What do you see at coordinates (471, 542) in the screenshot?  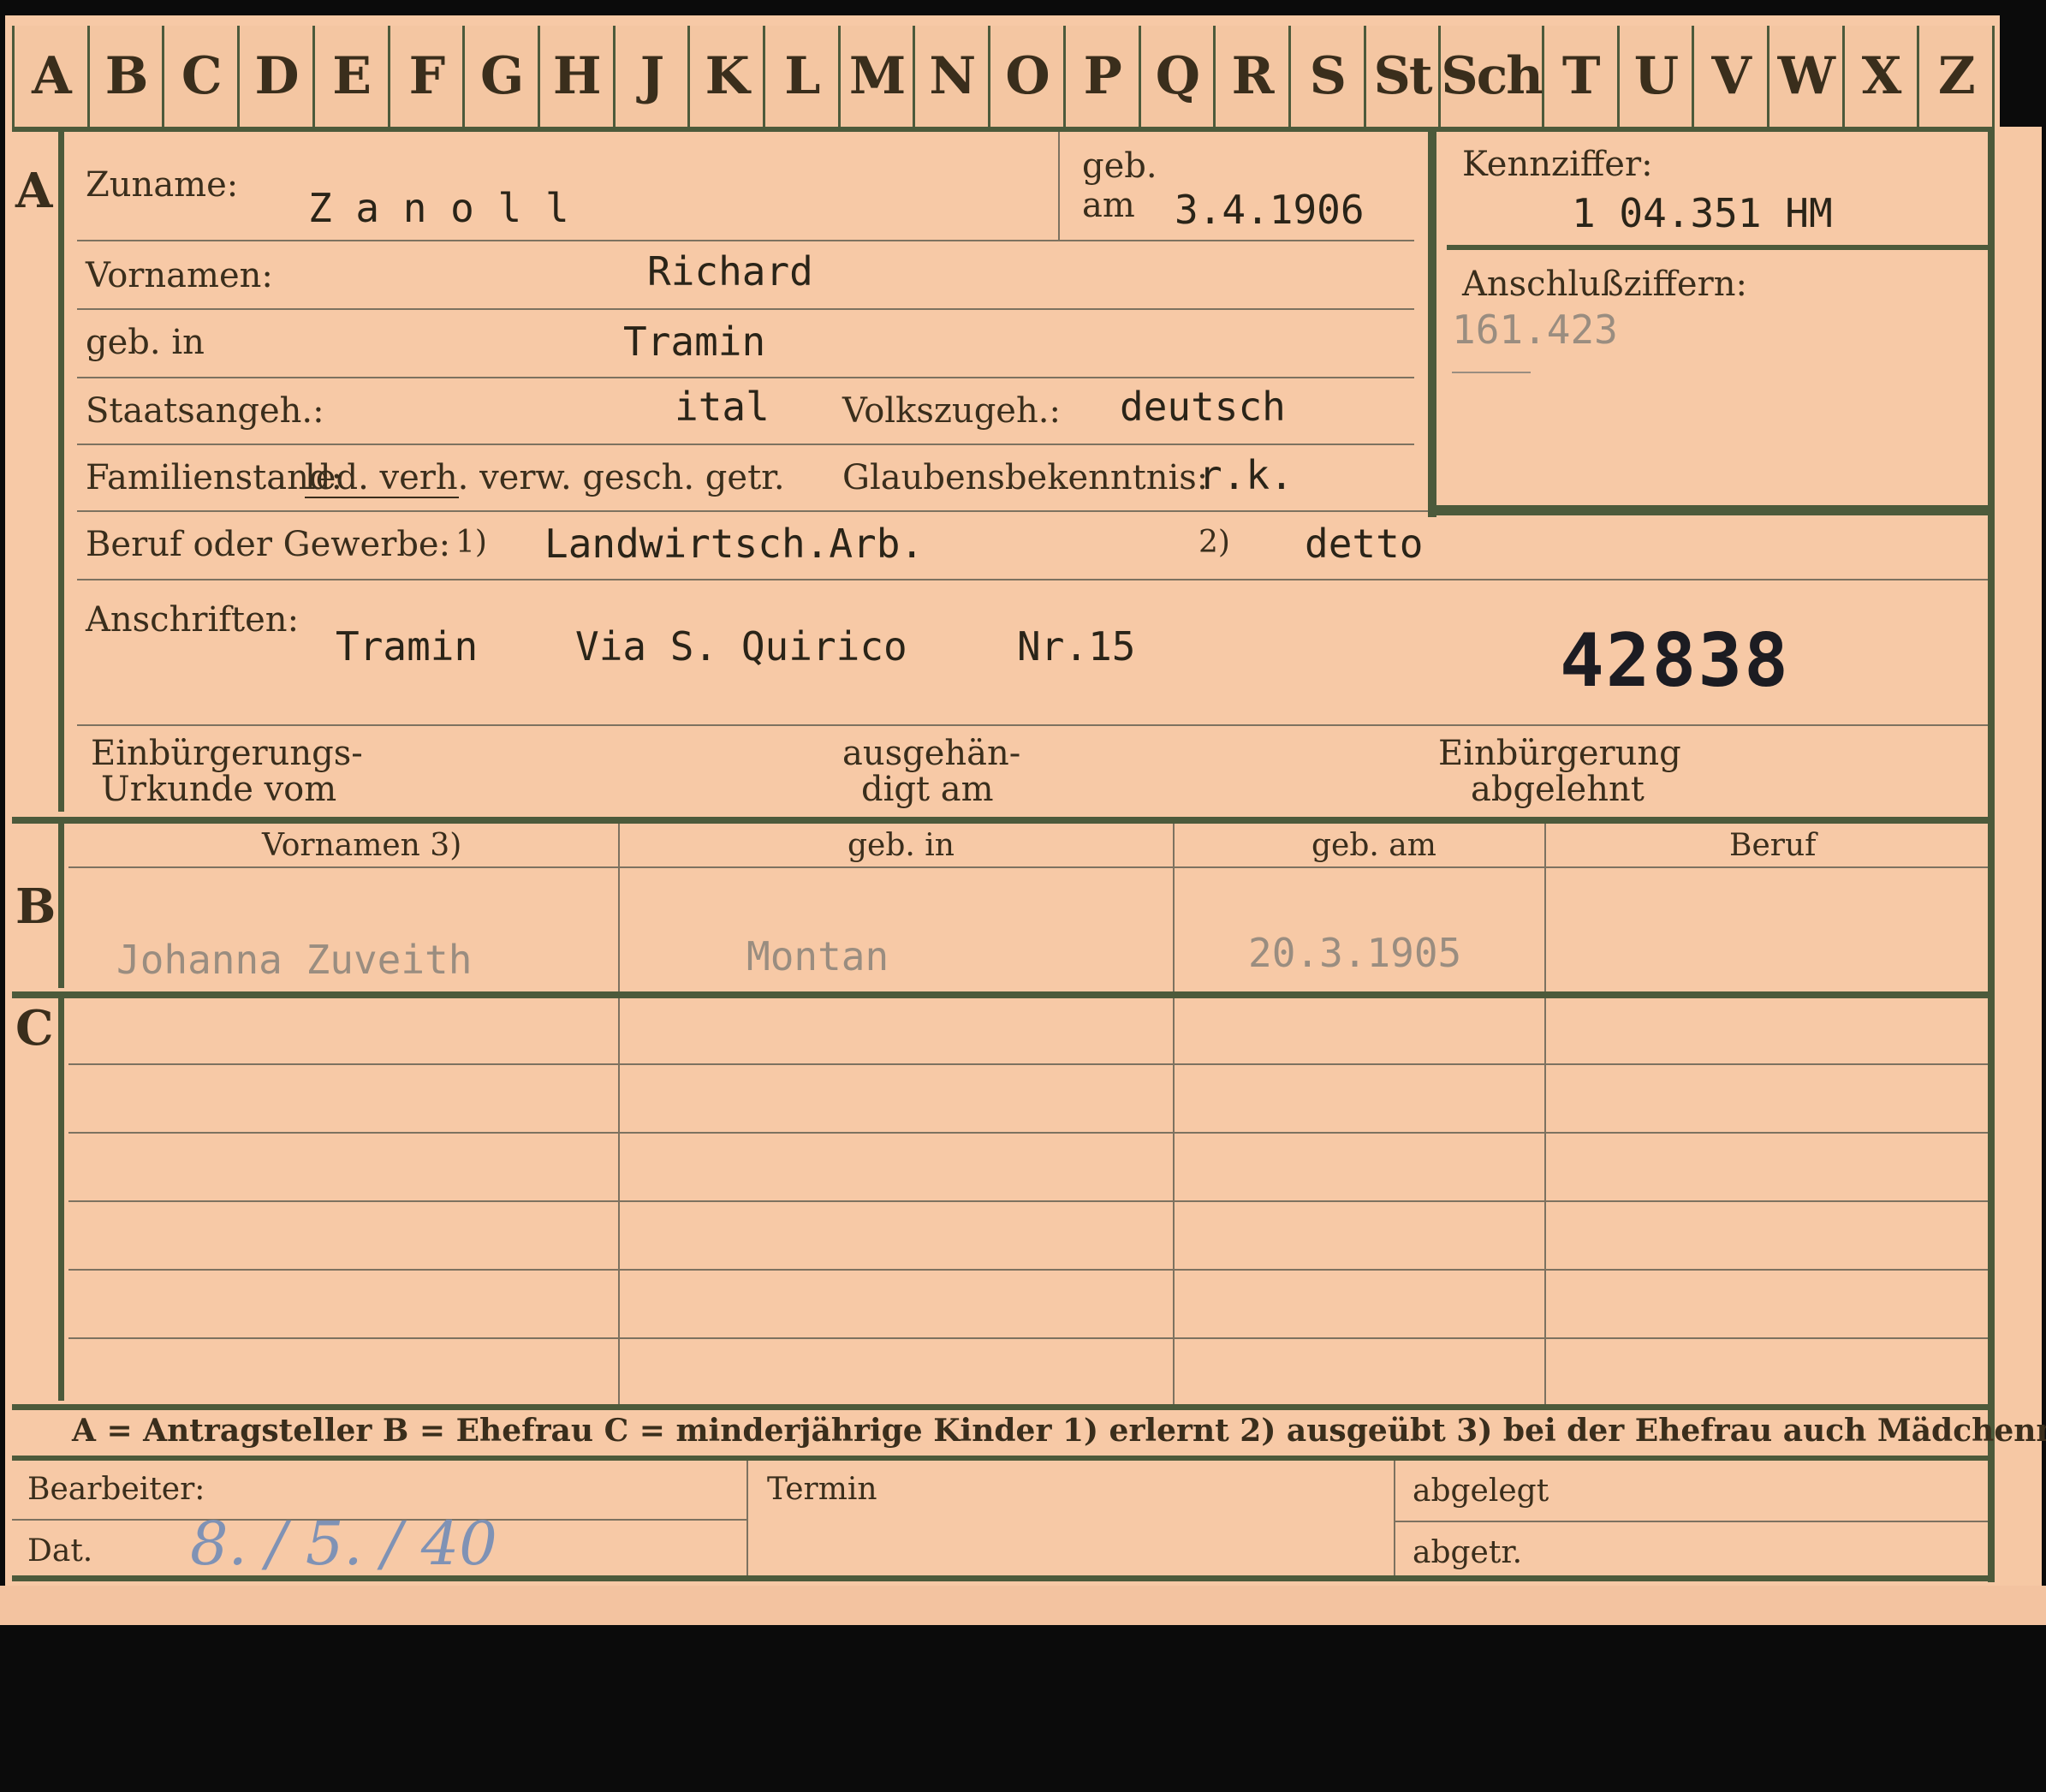 I see `beruf-note-erlernt: 1)` at bounding box center [471, 542].